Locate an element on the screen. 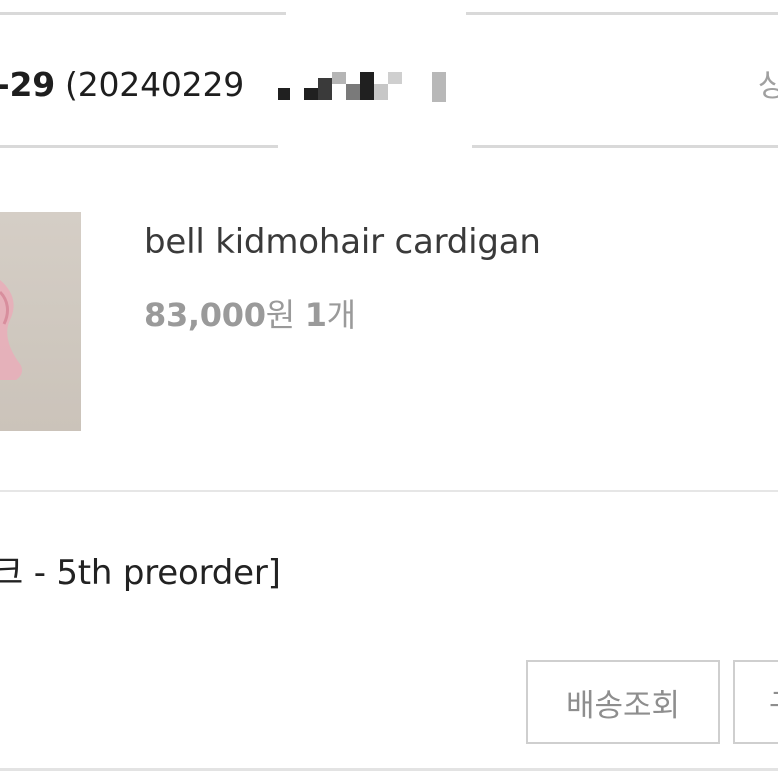 This screenshot has height=778, width=778. header-bottom-divider-right is located at coordinates (625, 146).